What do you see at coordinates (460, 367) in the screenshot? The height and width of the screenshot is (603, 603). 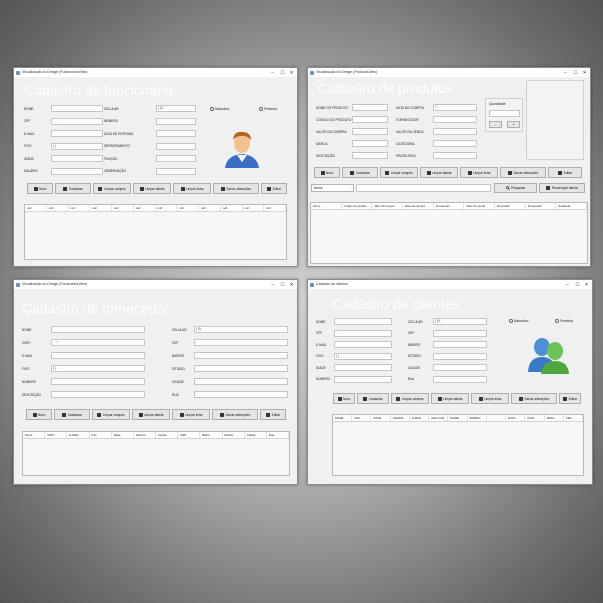 I see `field-cidade` at bounding box center [460, 367].